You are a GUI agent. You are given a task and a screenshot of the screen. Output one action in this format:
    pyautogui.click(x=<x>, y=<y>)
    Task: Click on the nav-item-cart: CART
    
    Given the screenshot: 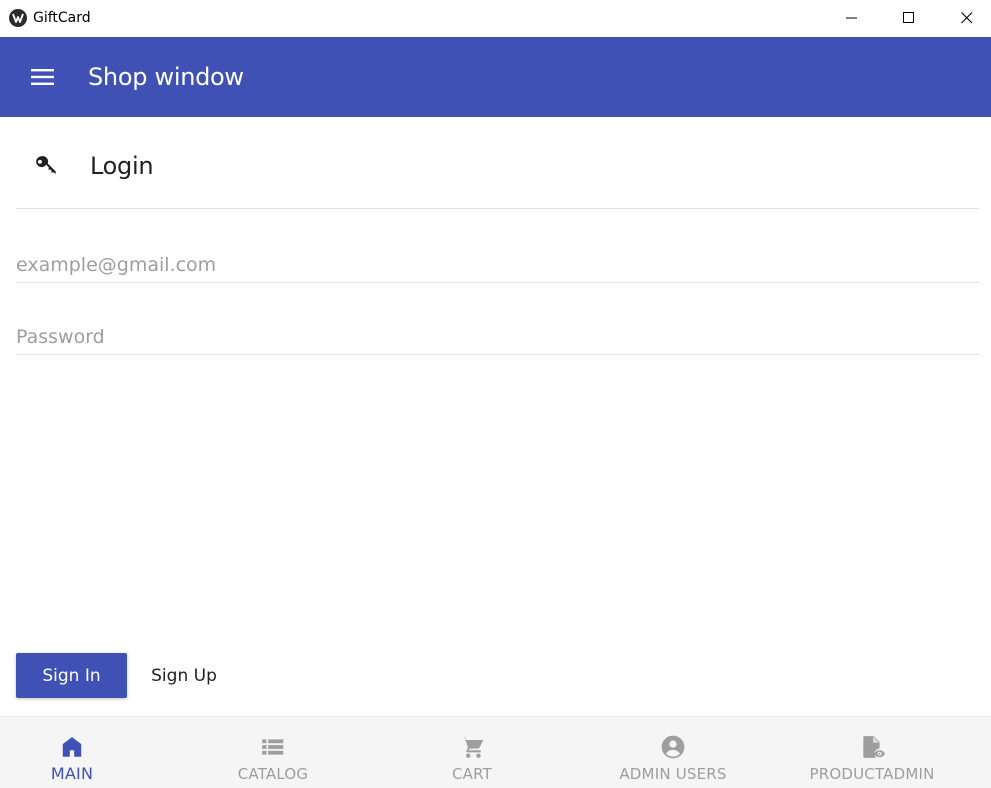 What is the action you would take?
    pyautogui.click(x=472, y=752)
    